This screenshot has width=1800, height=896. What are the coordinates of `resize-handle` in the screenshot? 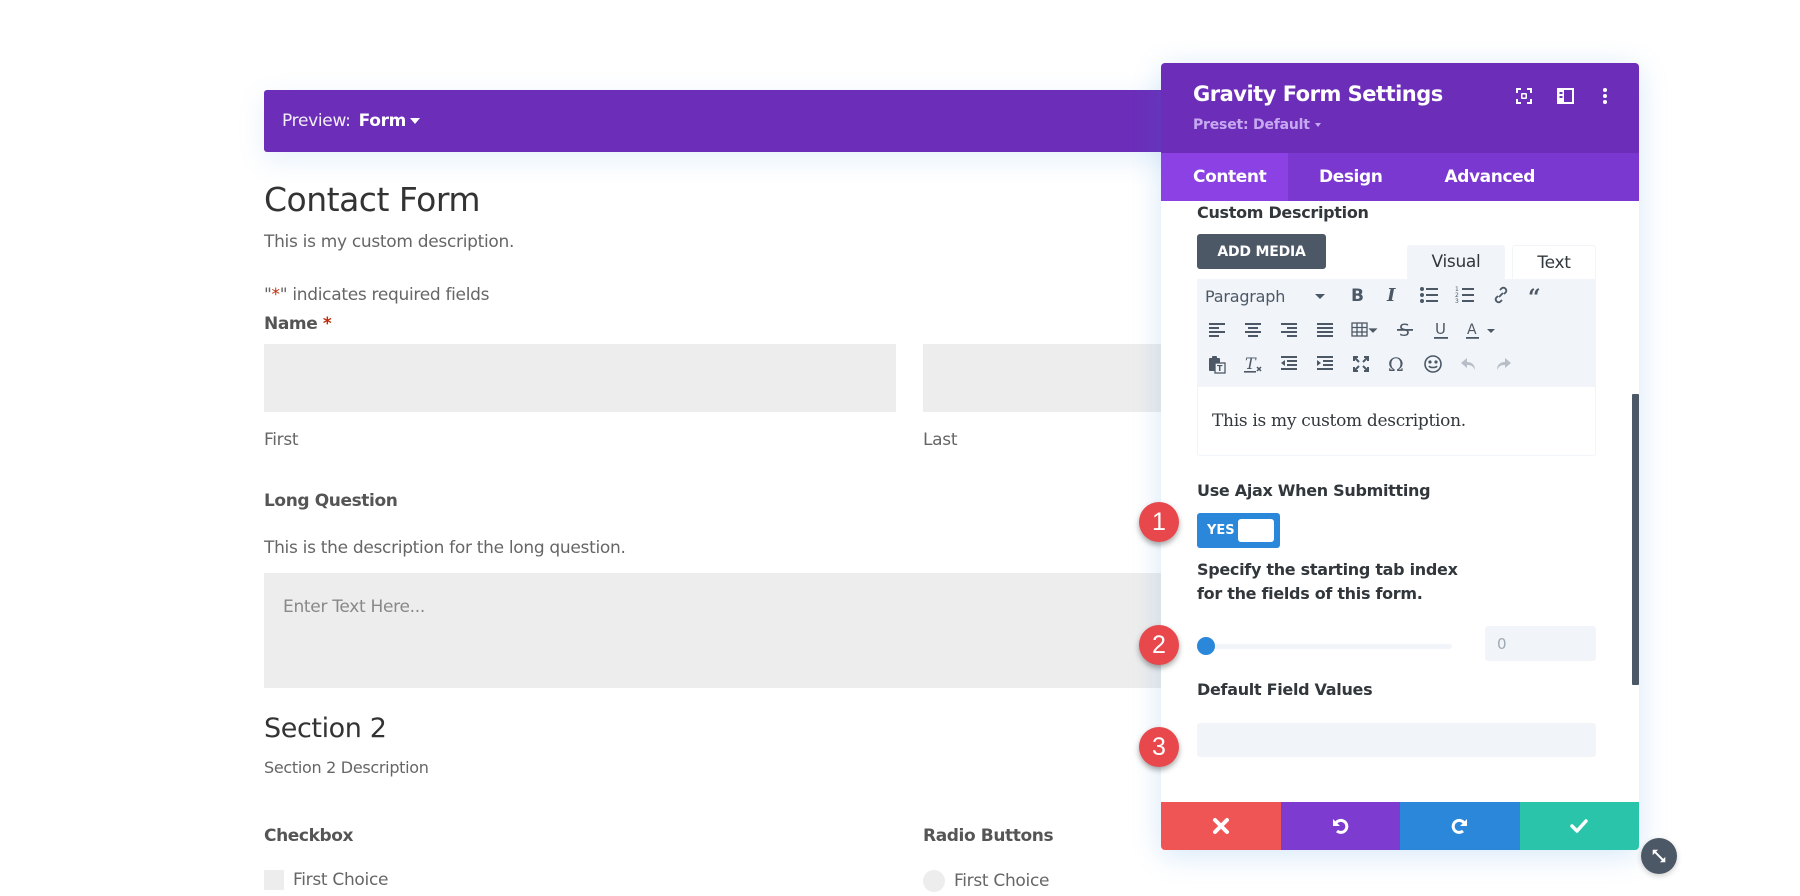 It's located at (1659, 856).